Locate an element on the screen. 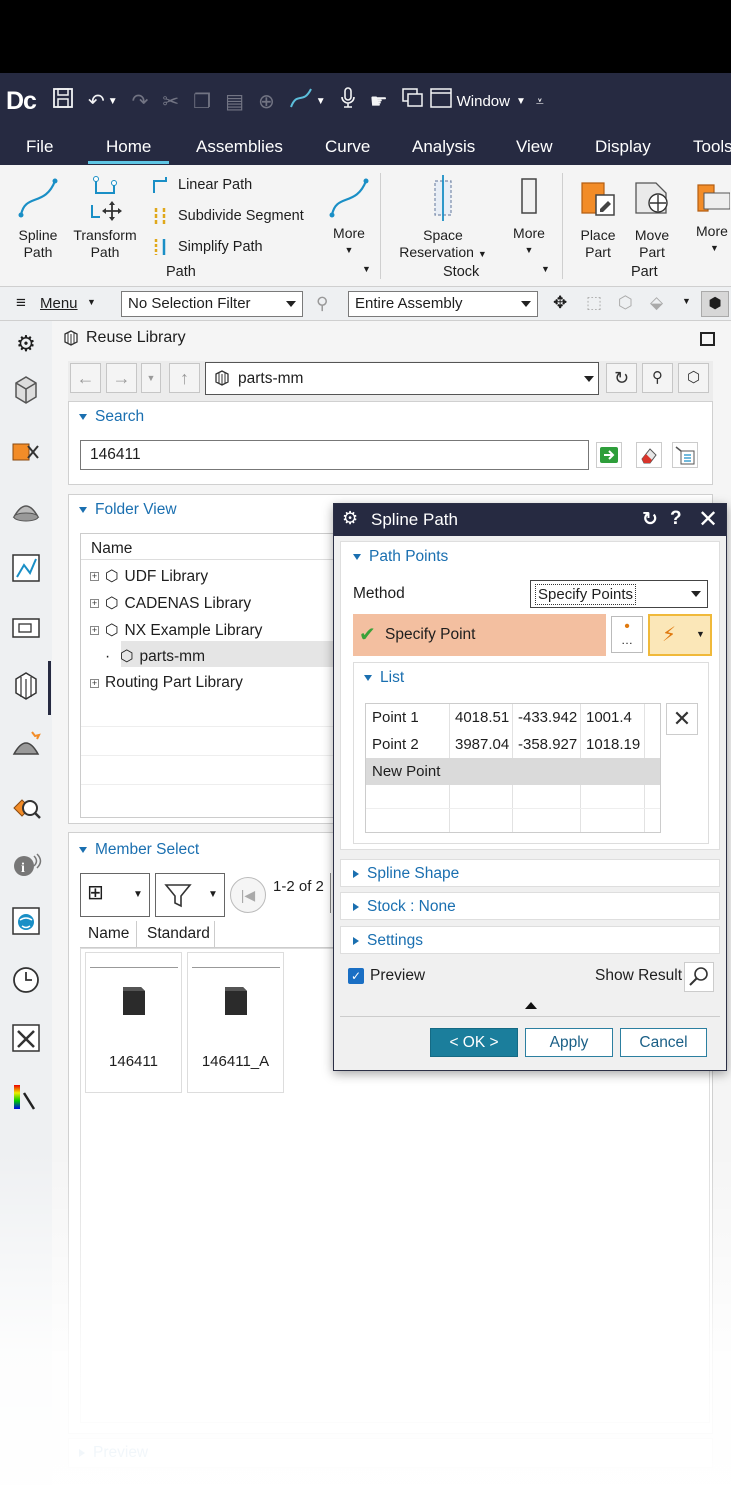 The height and width of the screenshot is (1485, 731). list-header: List is located at coordinates (384, 678).